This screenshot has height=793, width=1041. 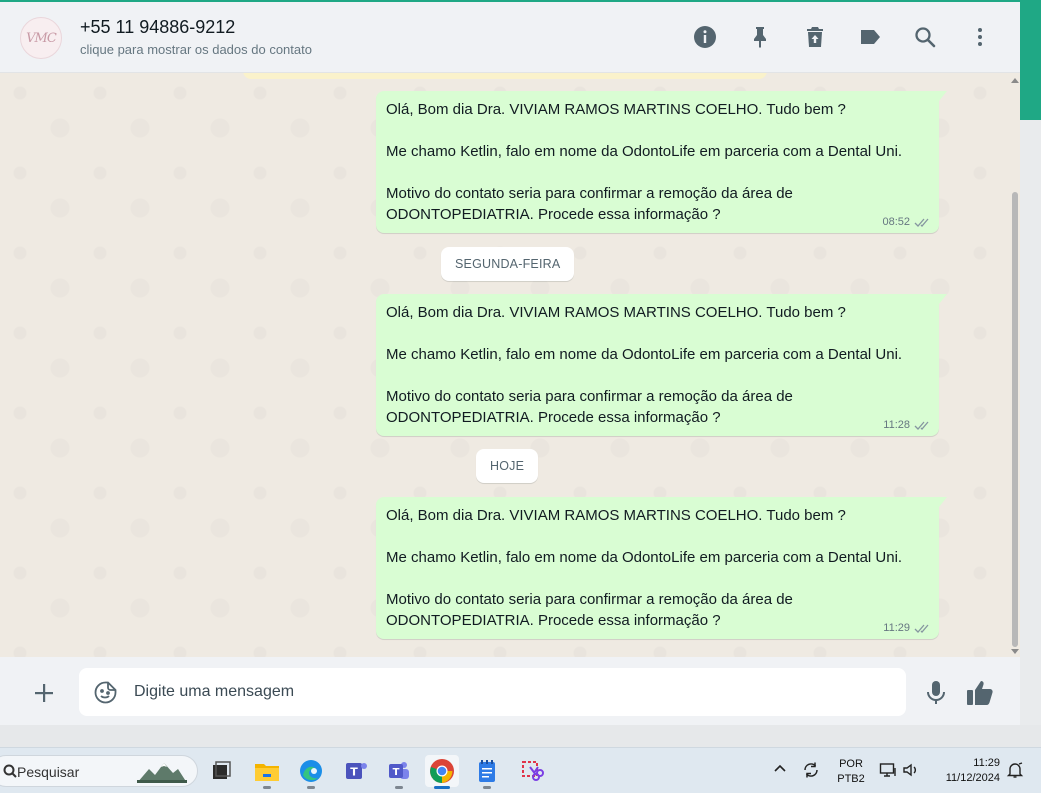 What do you see at coordinates (851, 772) in the screenshot?
I see `input-language: POR PTB2` at bounding box center [851, 772].